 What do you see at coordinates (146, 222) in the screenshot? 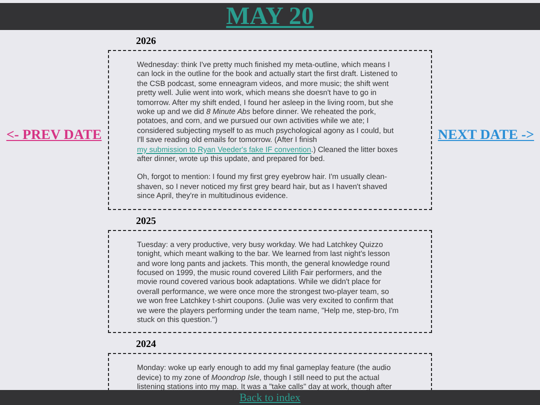
I see `year-heading: 2025` at bounding box center [146, 222].